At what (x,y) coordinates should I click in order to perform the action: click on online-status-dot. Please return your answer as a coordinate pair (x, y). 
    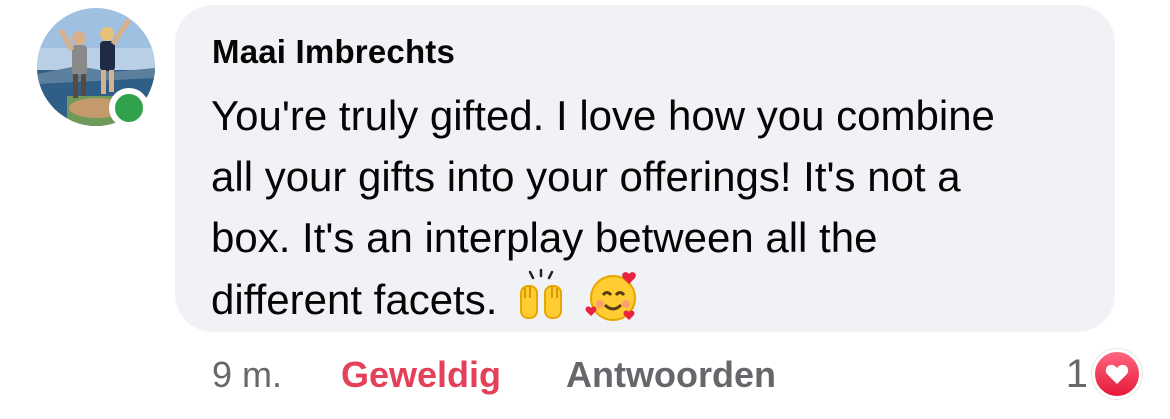
    Looking at the image, I should click on (129, 108).